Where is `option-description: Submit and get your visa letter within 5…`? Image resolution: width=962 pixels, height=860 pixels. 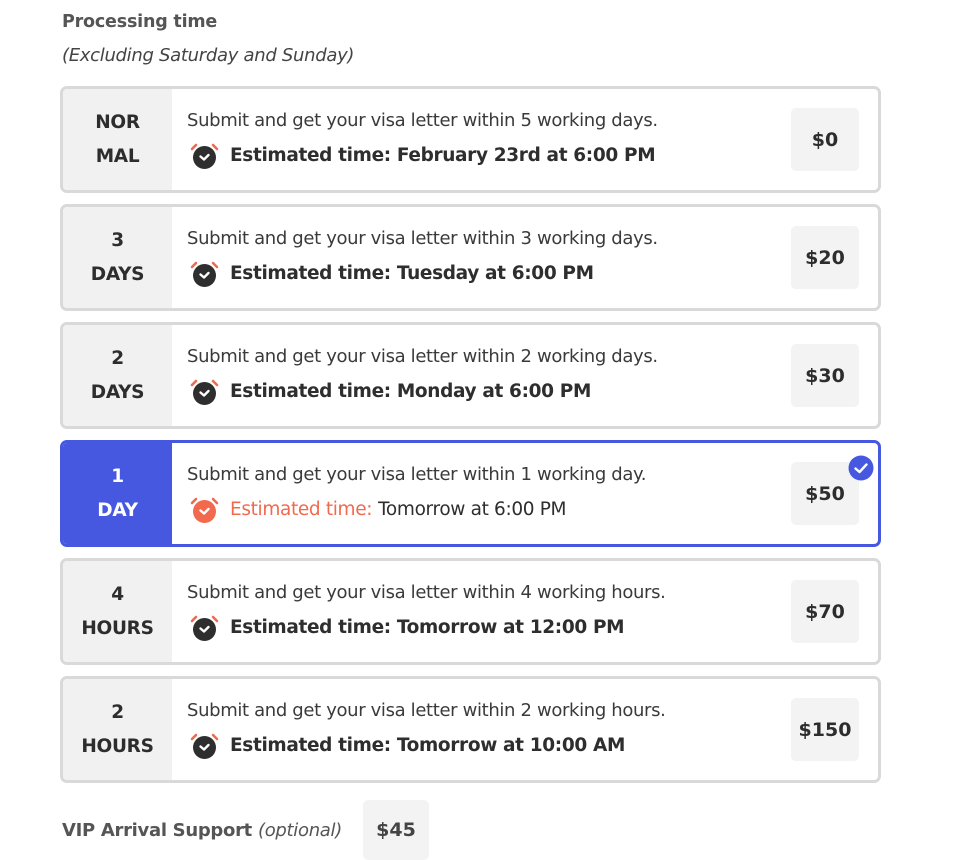 option-description: Submit and get your visa letter within 5… is located at coordinates (422, 120).